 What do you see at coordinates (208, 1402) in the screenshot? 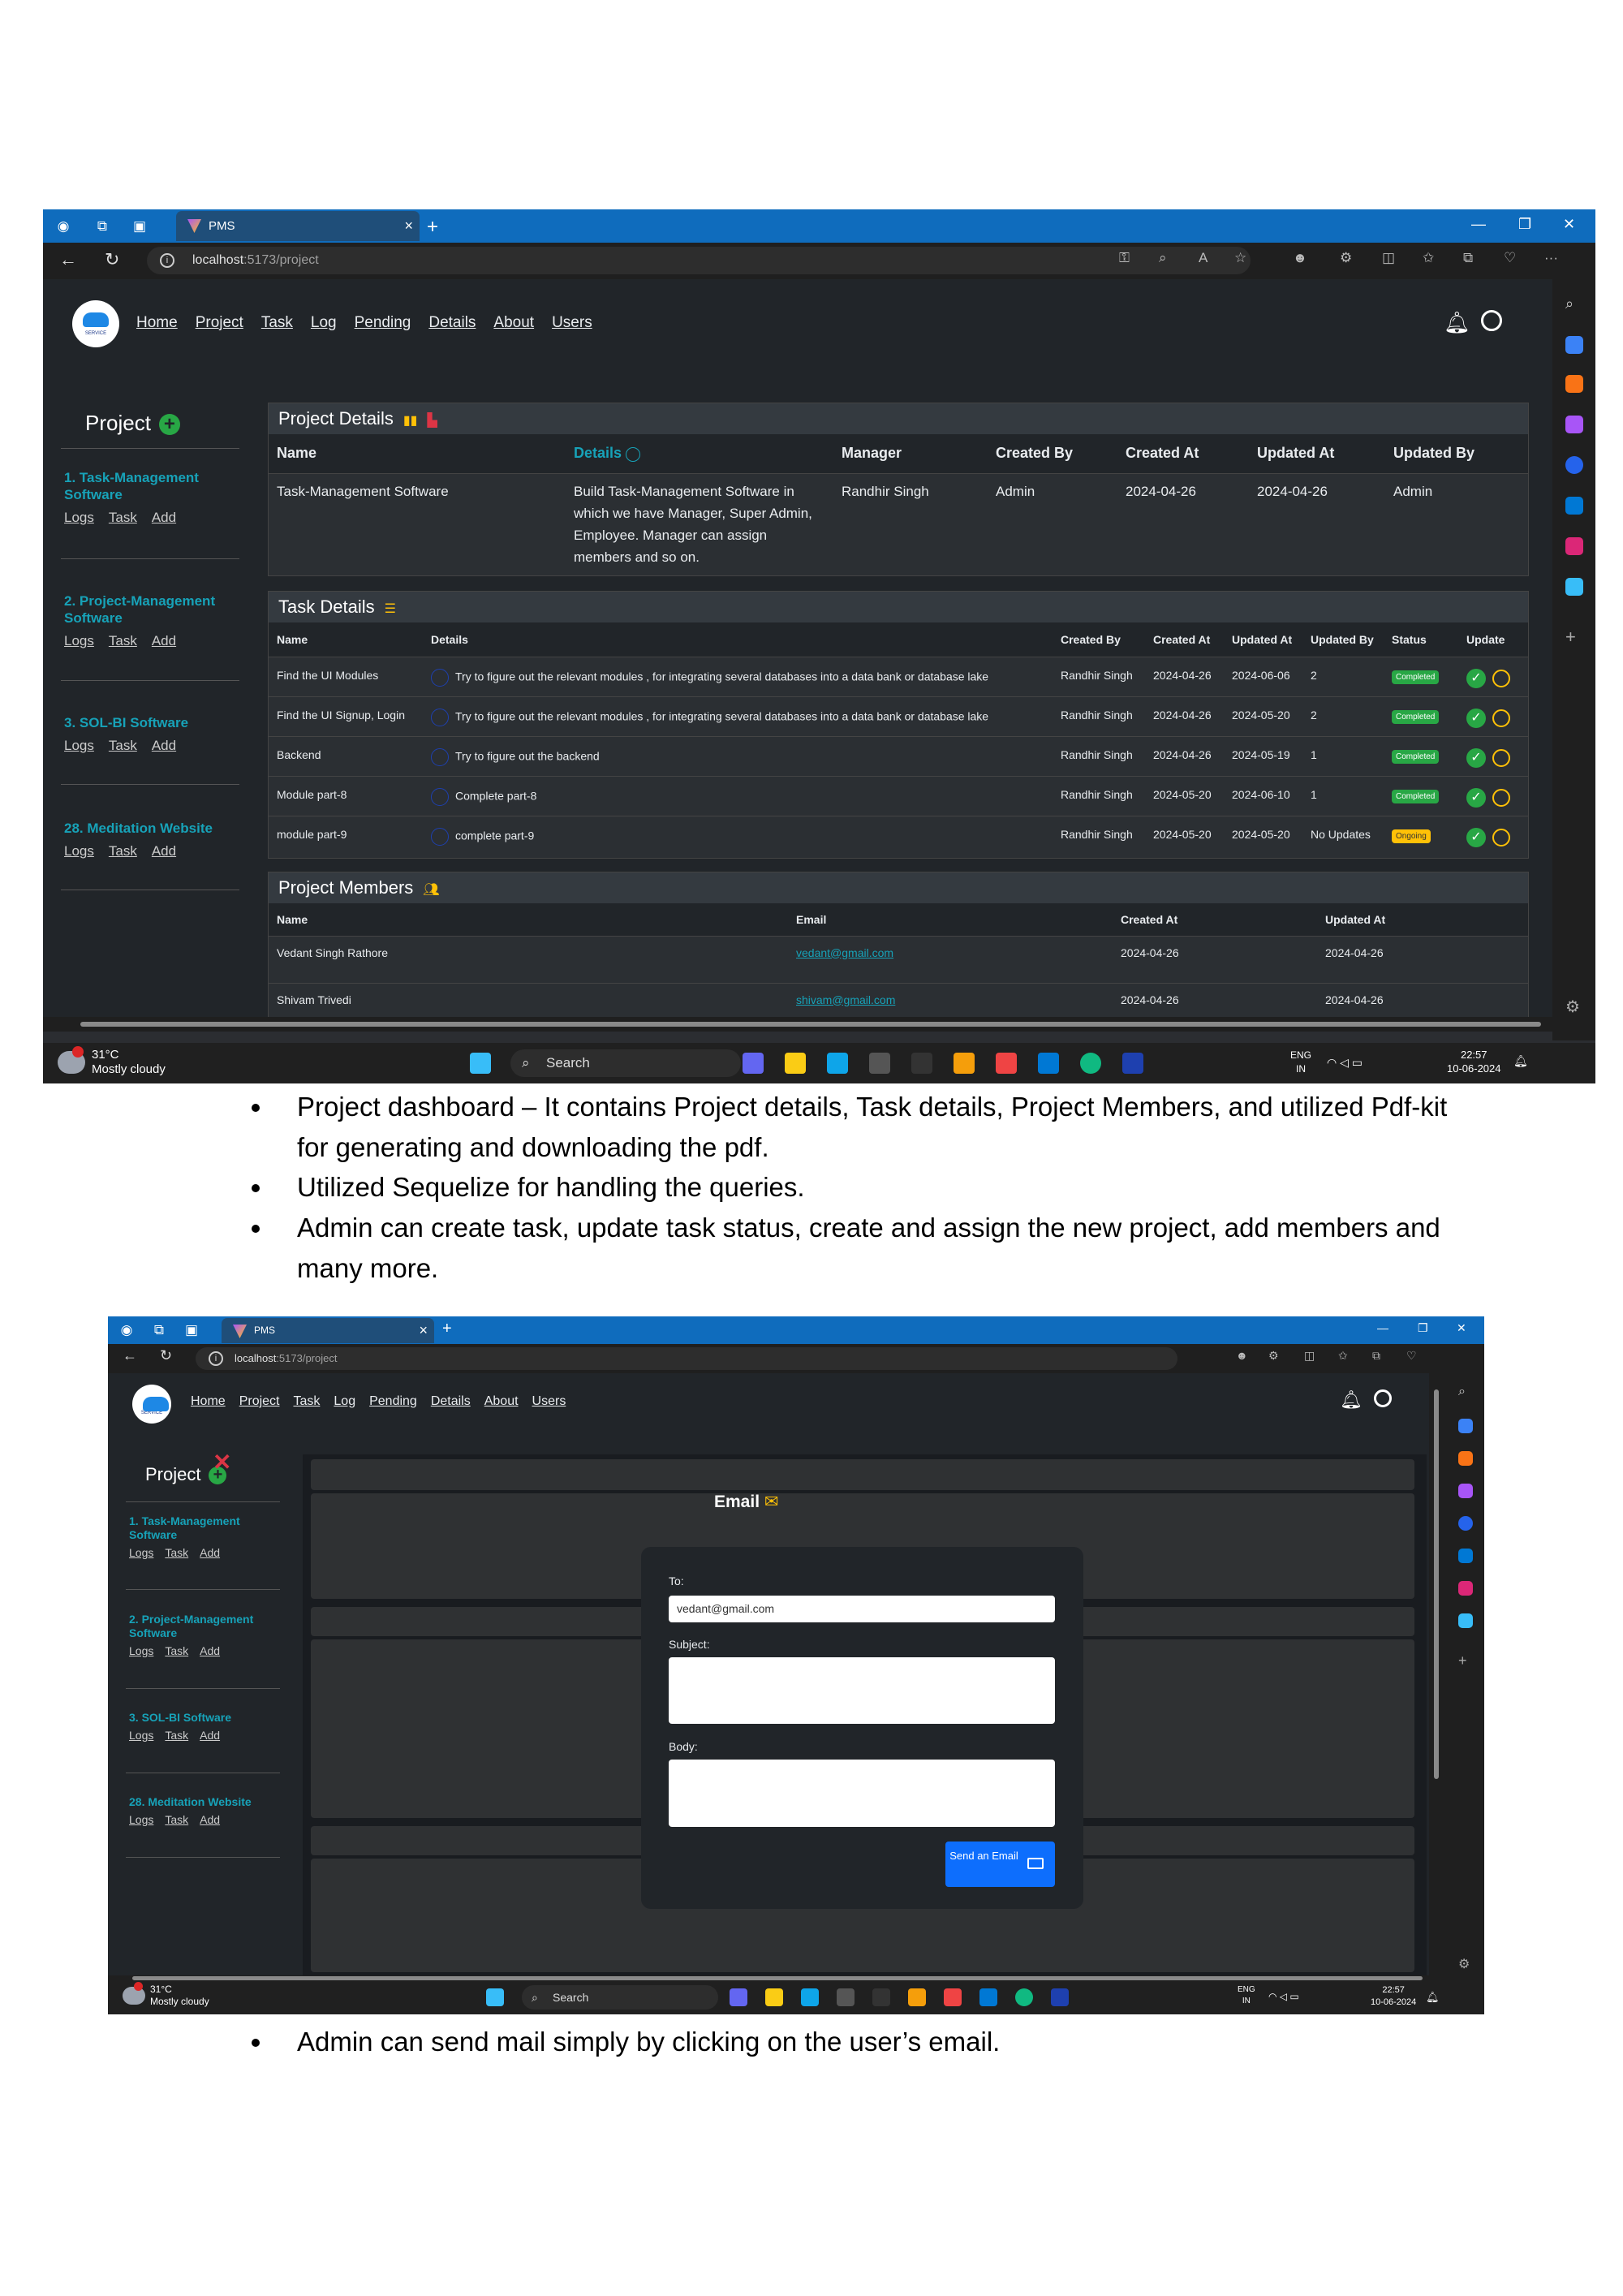
I see `nav-home: Home` at bounding box center [208, 1402].